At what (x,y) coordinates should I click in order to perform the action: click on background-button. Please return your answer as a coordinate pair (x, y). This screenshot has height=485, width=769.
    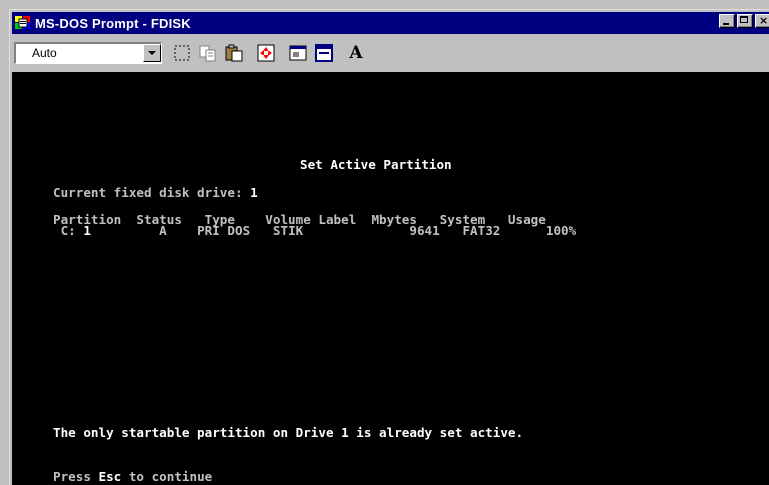
    Looking at the image, I should click on (324, 53).